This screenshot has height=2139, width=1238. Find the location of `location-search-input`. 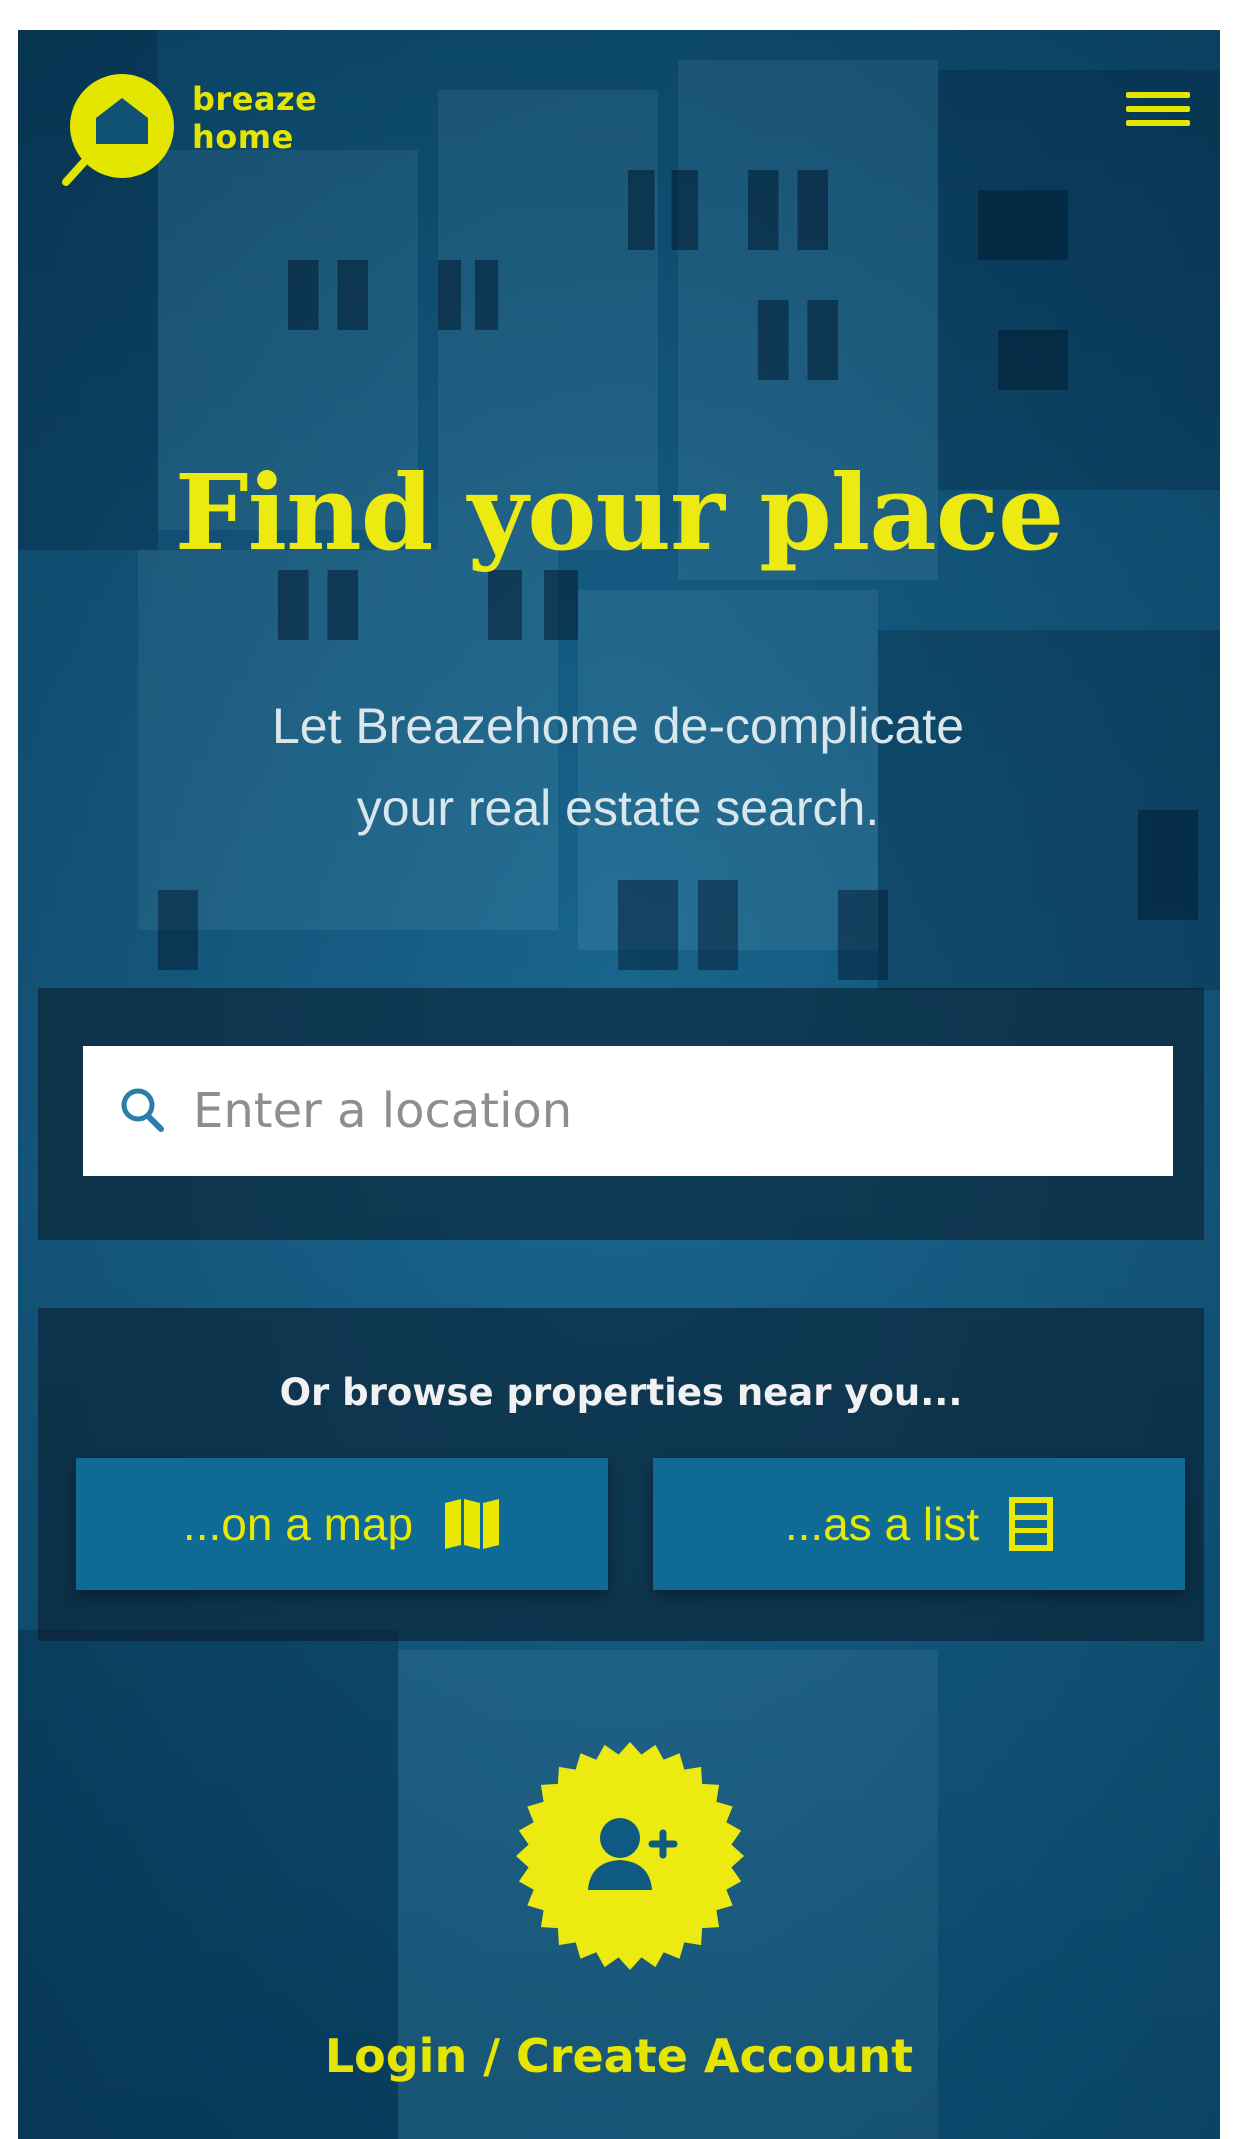

location-search-input is located at coordinates (683, 1111).